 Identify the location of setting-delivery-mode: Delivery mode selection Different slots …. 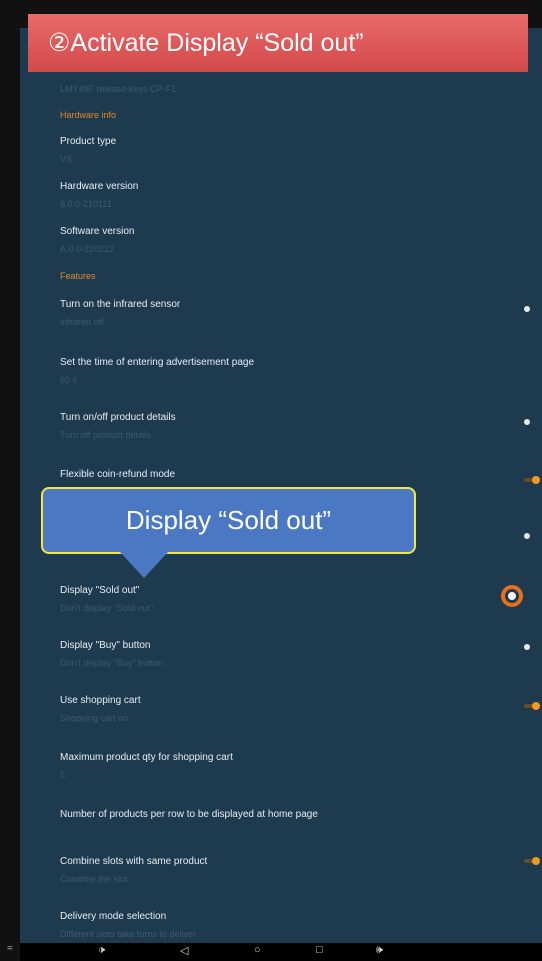
(128, 925).